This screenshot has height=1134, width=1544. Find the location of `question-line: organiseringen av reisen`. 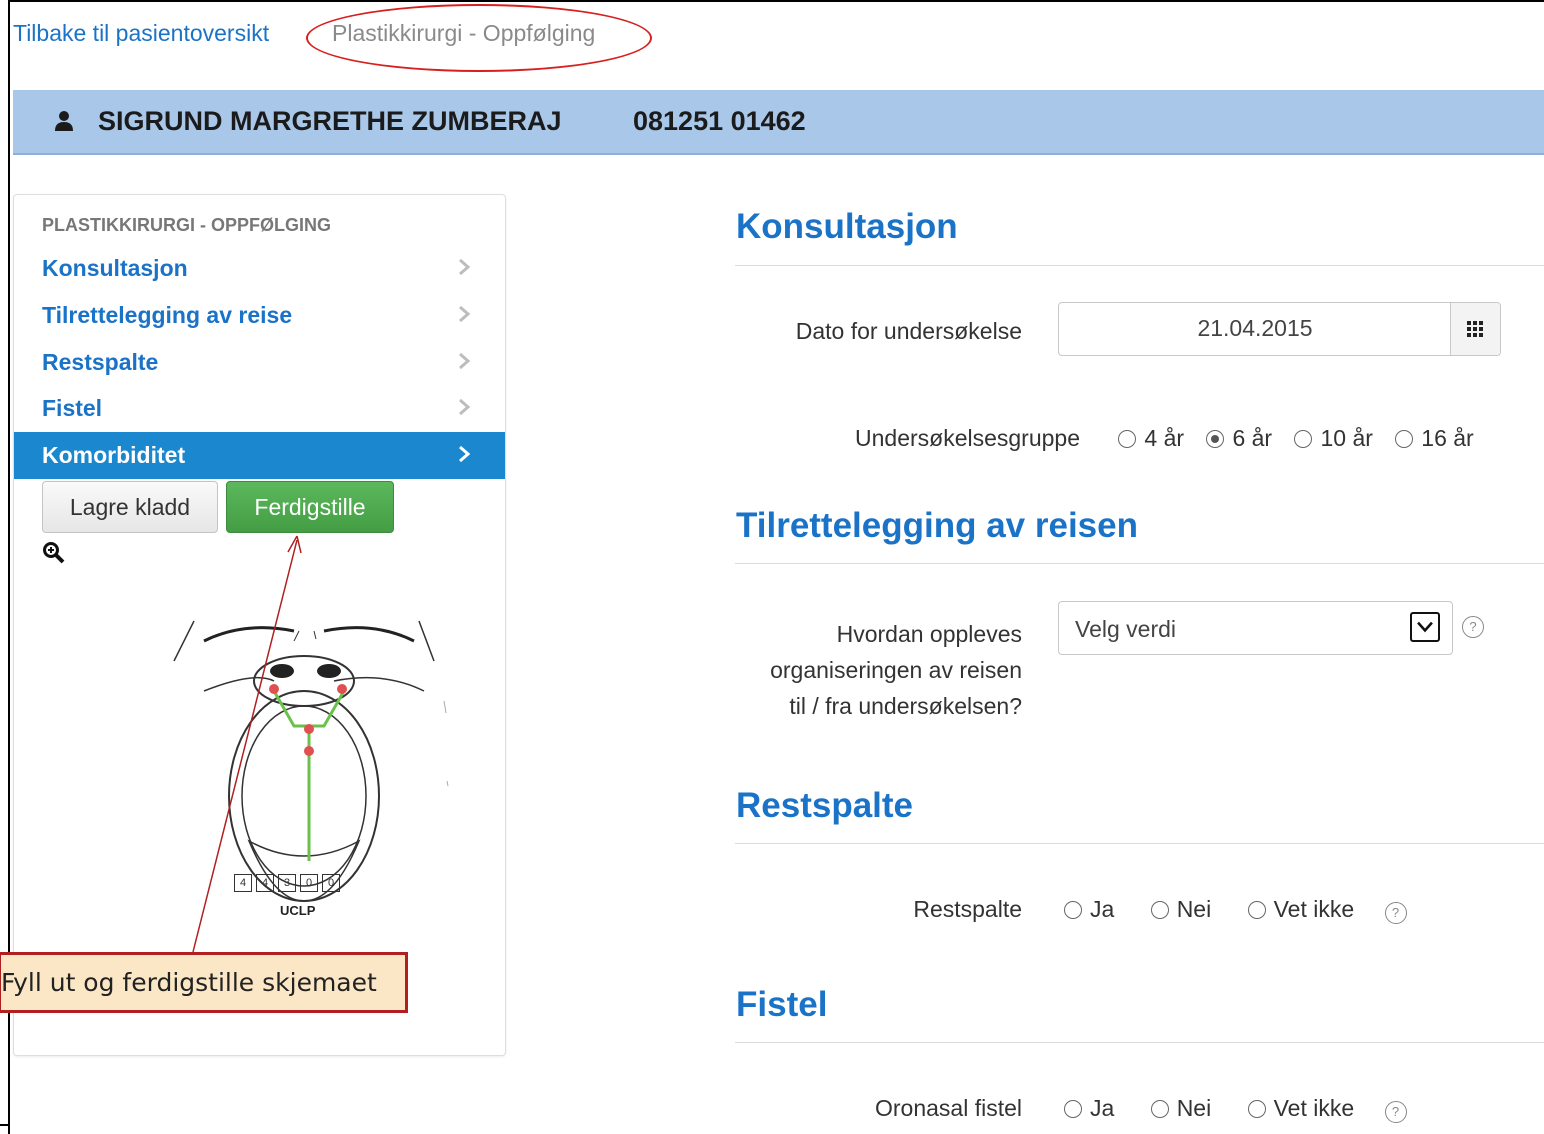

question-line: organiseringen av reisen is located at coordinates (896, 670).